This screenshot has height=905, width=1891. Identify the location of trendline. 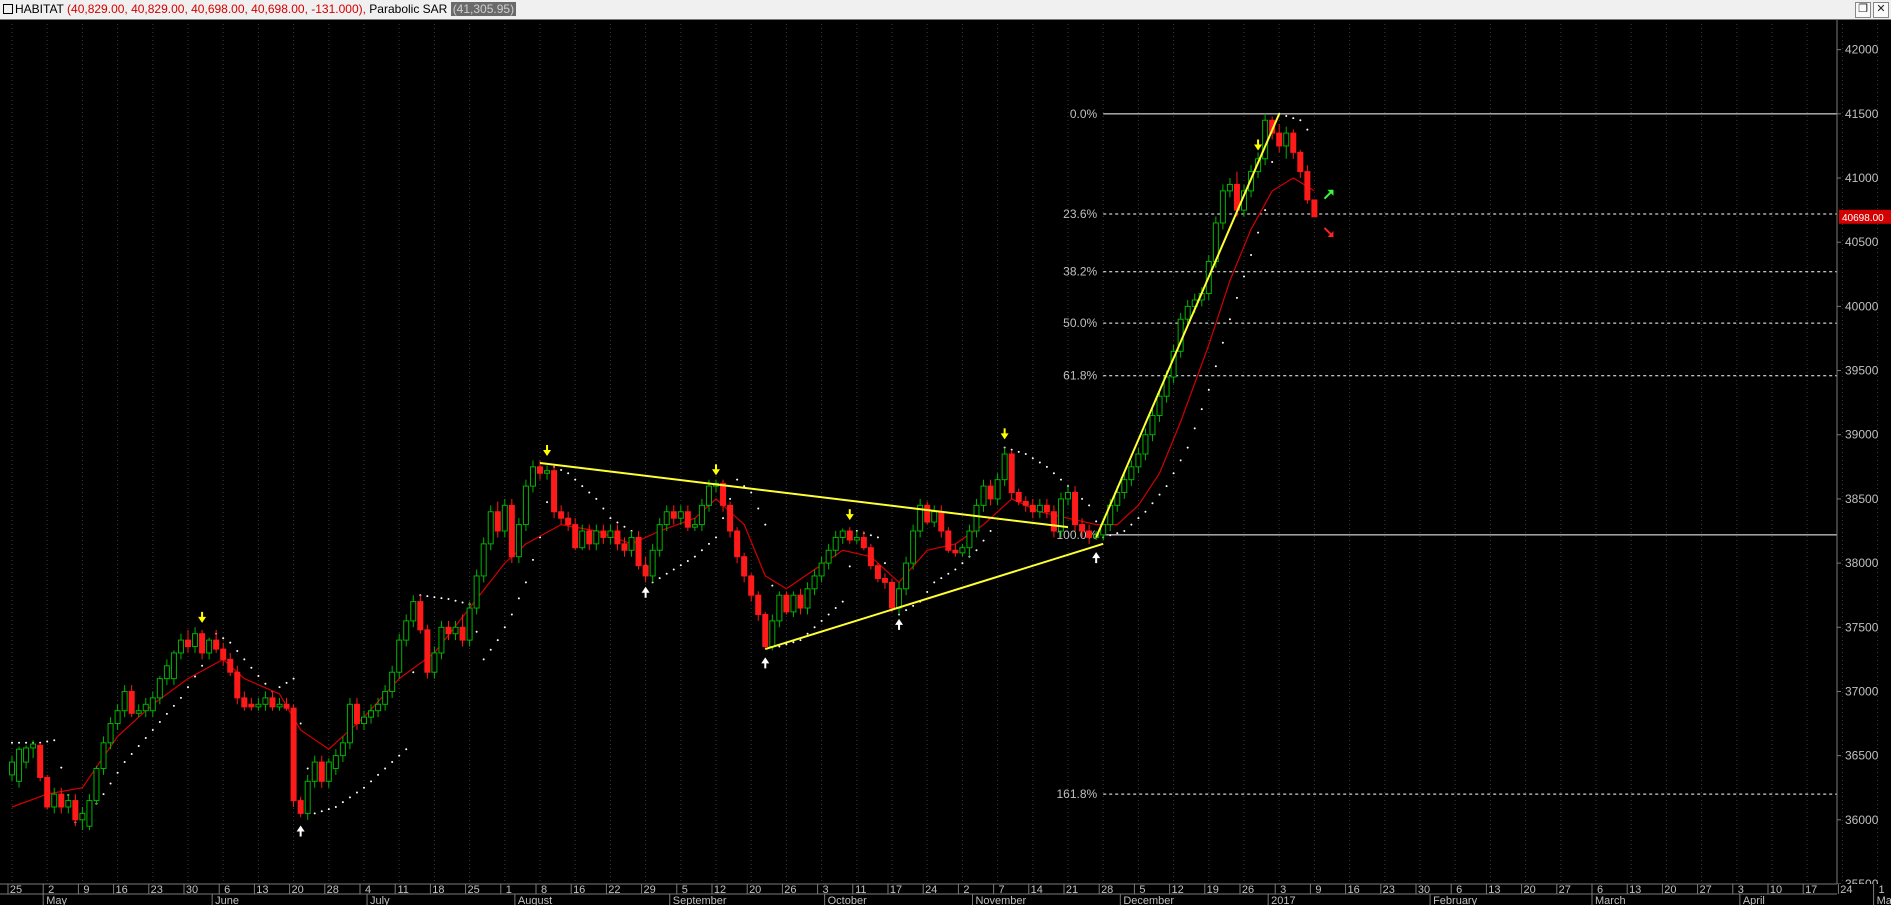
(934, 596).